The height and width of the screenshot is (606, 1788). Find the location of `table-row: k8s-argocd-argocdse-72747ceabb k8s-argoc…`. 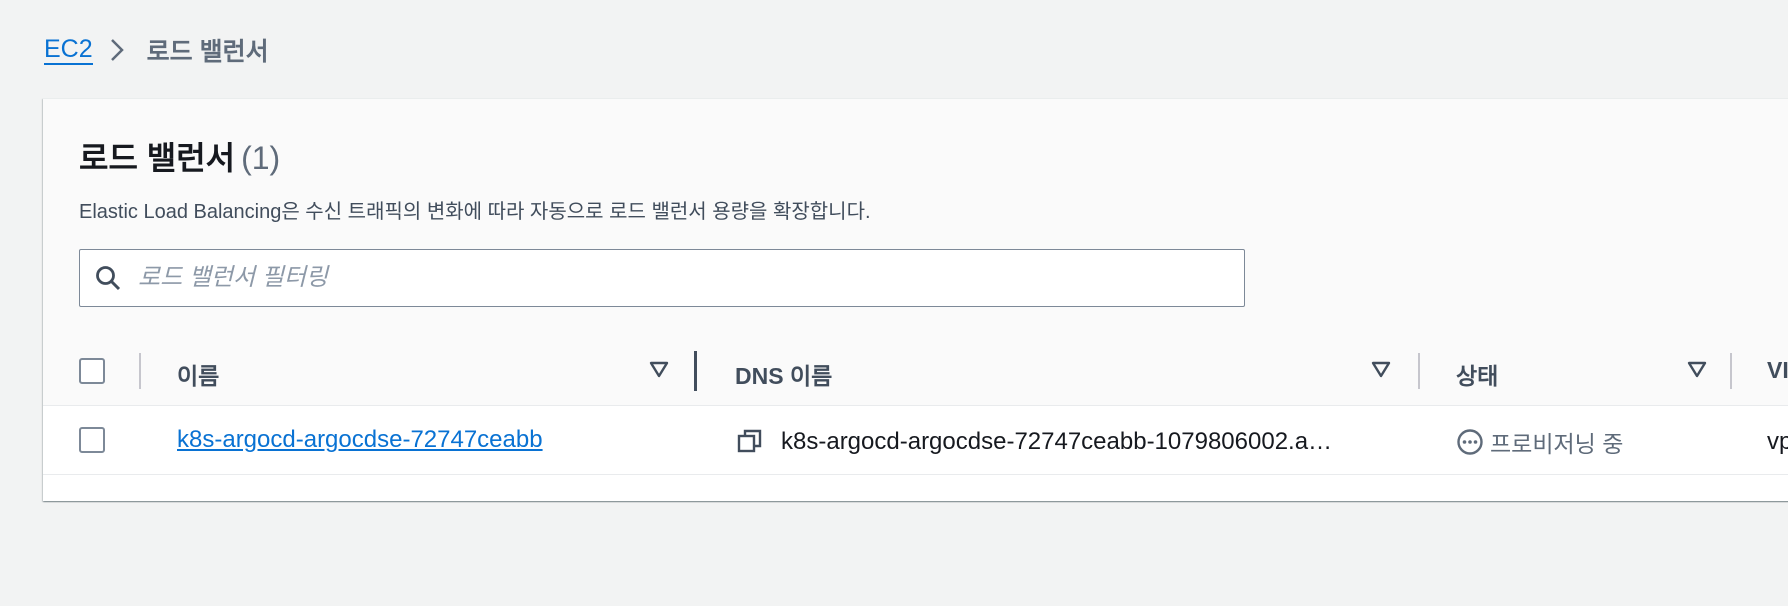

table-row: k8s-argocd-argocdse-72747ceabb k8s-argoc… is located at coordinates (915, 440).